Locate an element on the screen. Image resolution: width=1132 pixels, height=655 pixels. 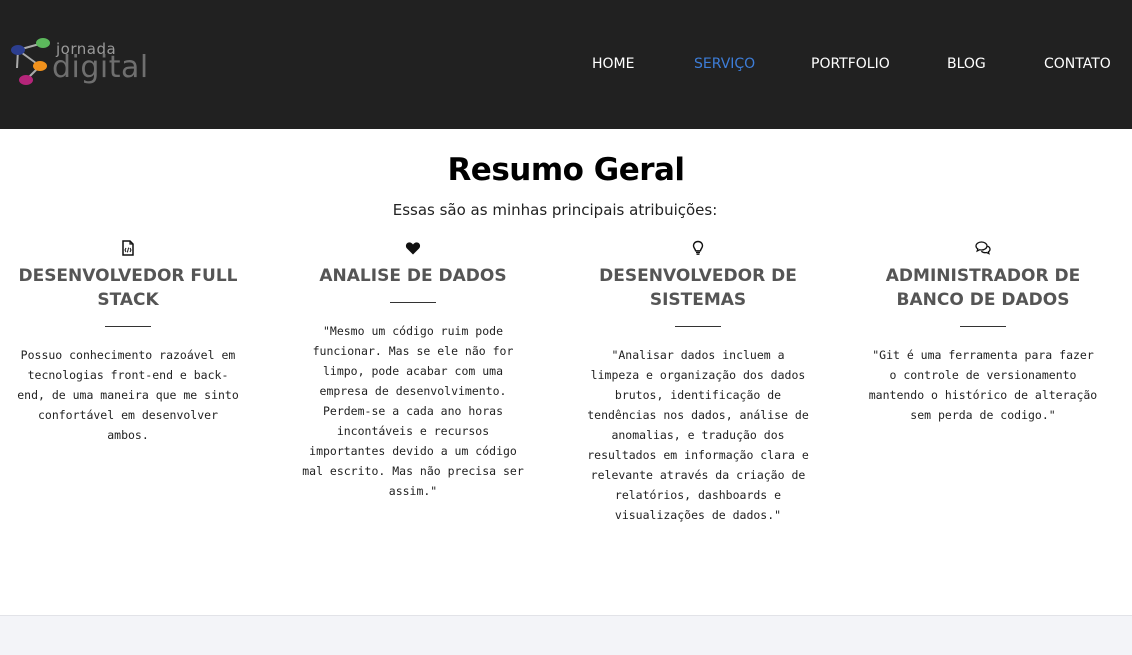
nav-home: HOME is located at coordinates (613, 64).